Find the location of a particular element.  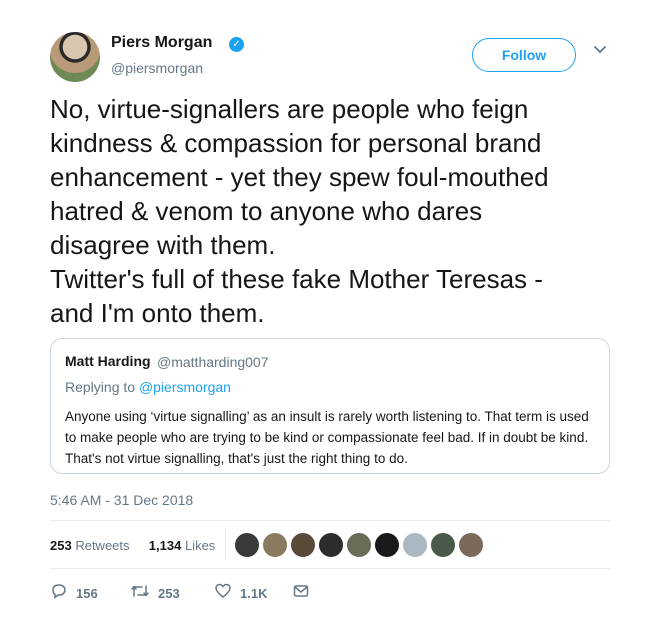

envelope-icon is located at coordinates (301, 593).